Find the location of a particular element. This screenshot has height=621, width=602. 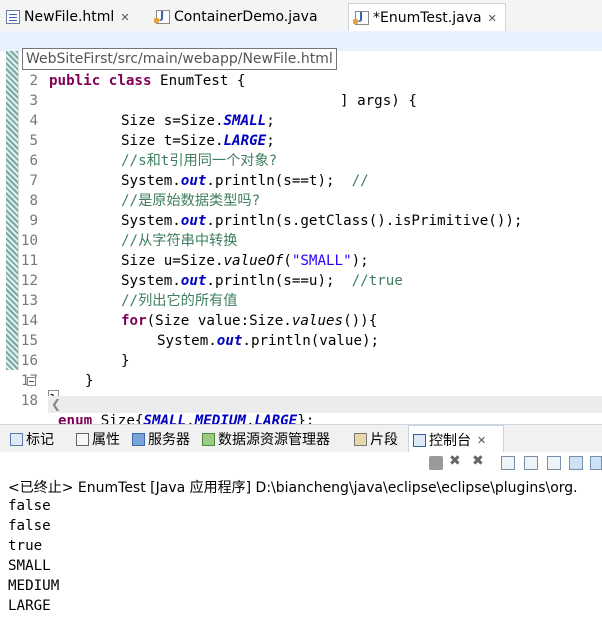

scroll-lock-icon is located at coordinates (531, 463).